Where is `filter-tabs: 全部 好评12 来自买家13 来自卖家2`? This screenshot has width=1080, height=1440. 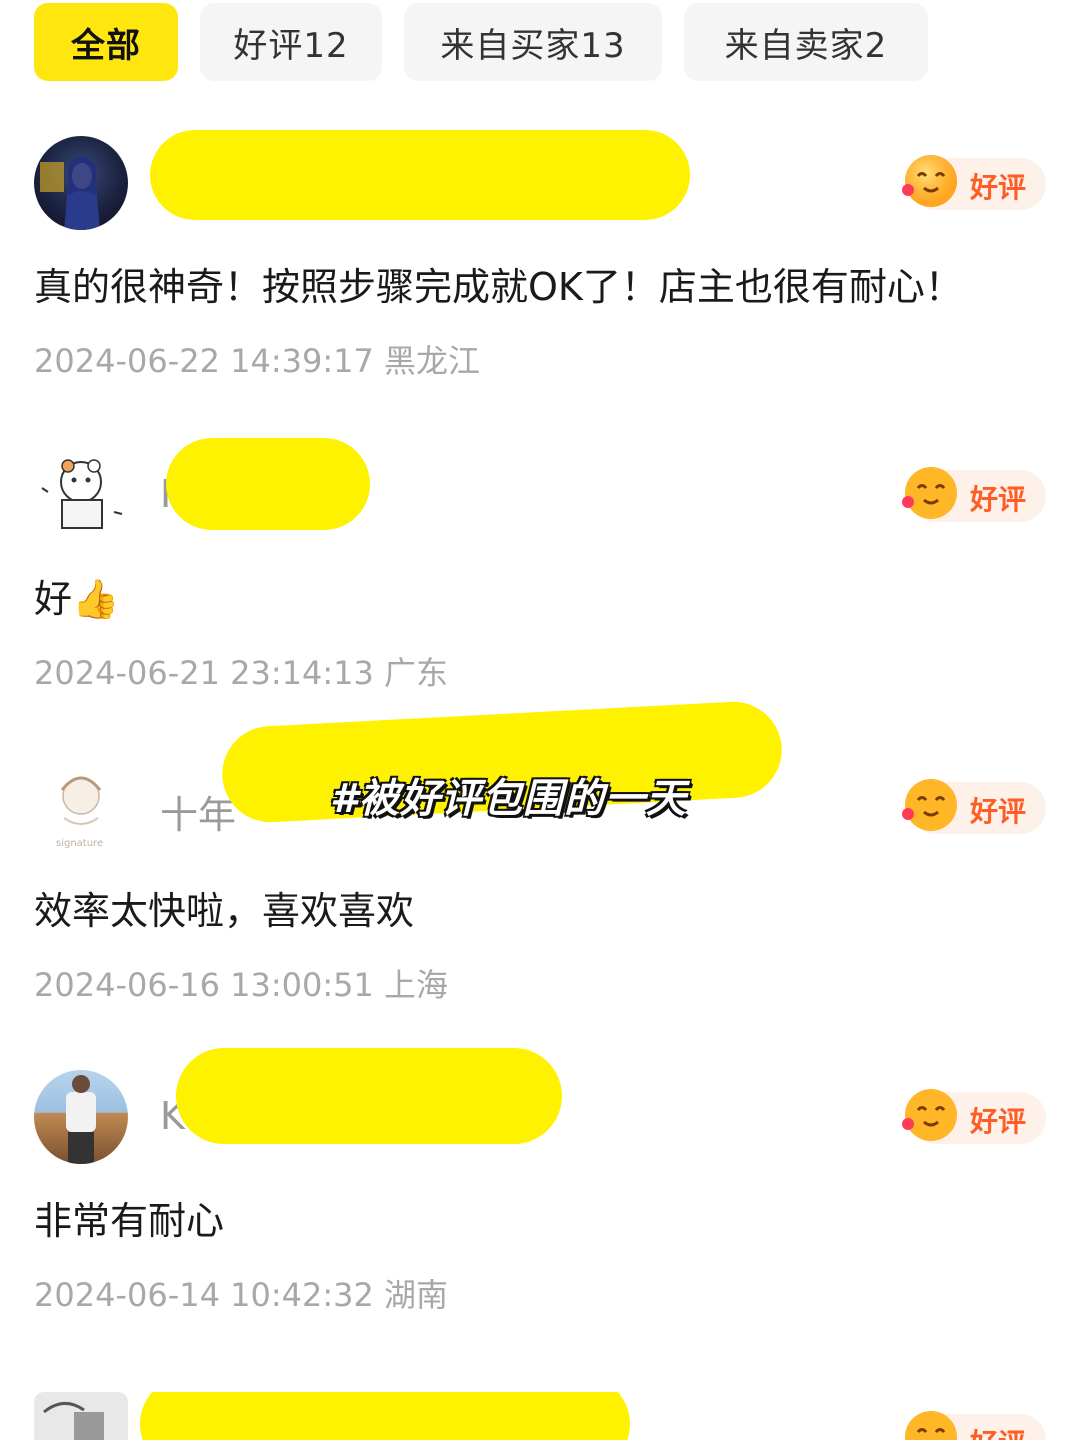
filter-tabs: 全部 好评12 来自买家13 来自卖家2 is located at coordinates (481, 42).